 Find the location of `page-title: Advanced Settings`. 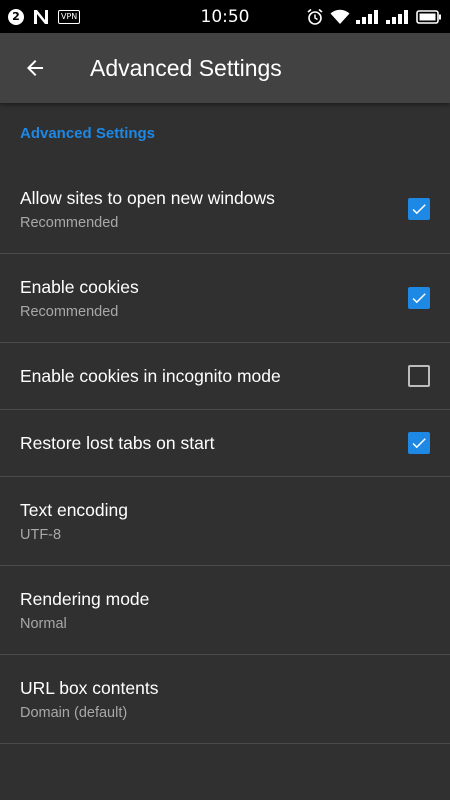

page-title: Advanced Settings is located at coordinates (186, 67).